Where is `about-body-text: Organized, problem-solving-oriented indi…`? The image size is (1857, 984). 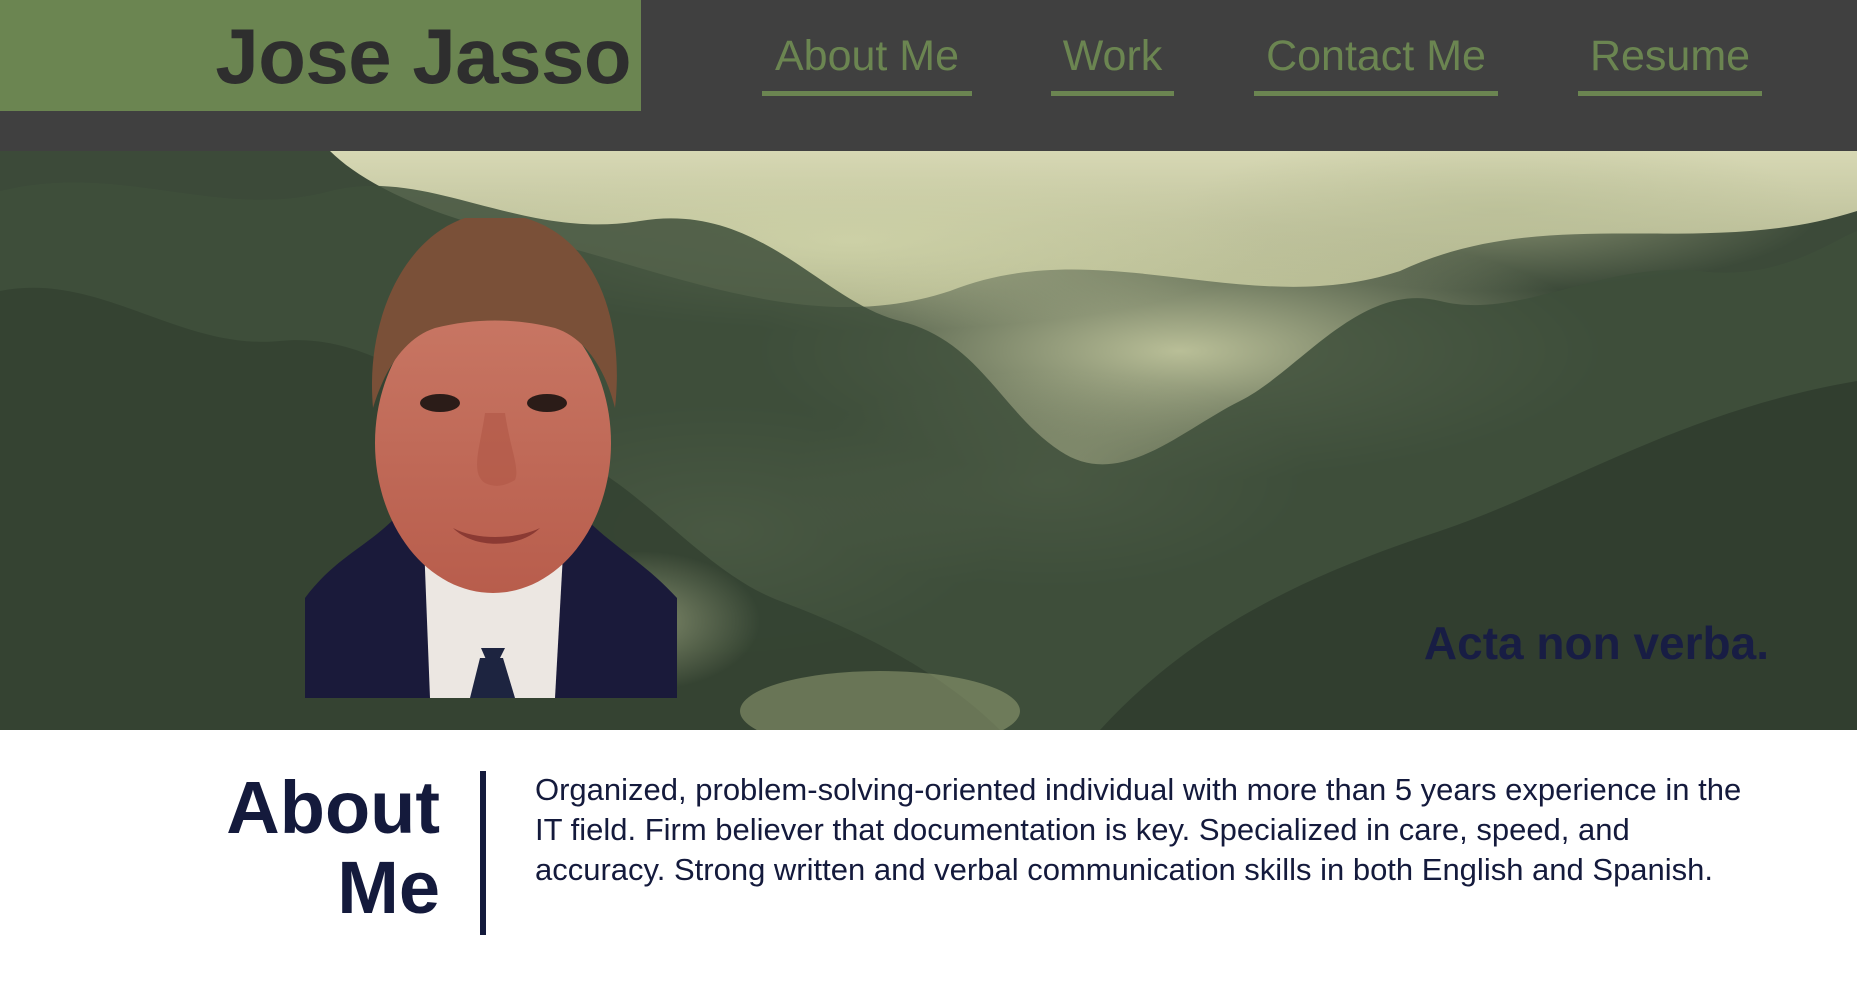 about-body-text: Organized, problem-solving-oriented indi… is located at coordinates (1138, 829).